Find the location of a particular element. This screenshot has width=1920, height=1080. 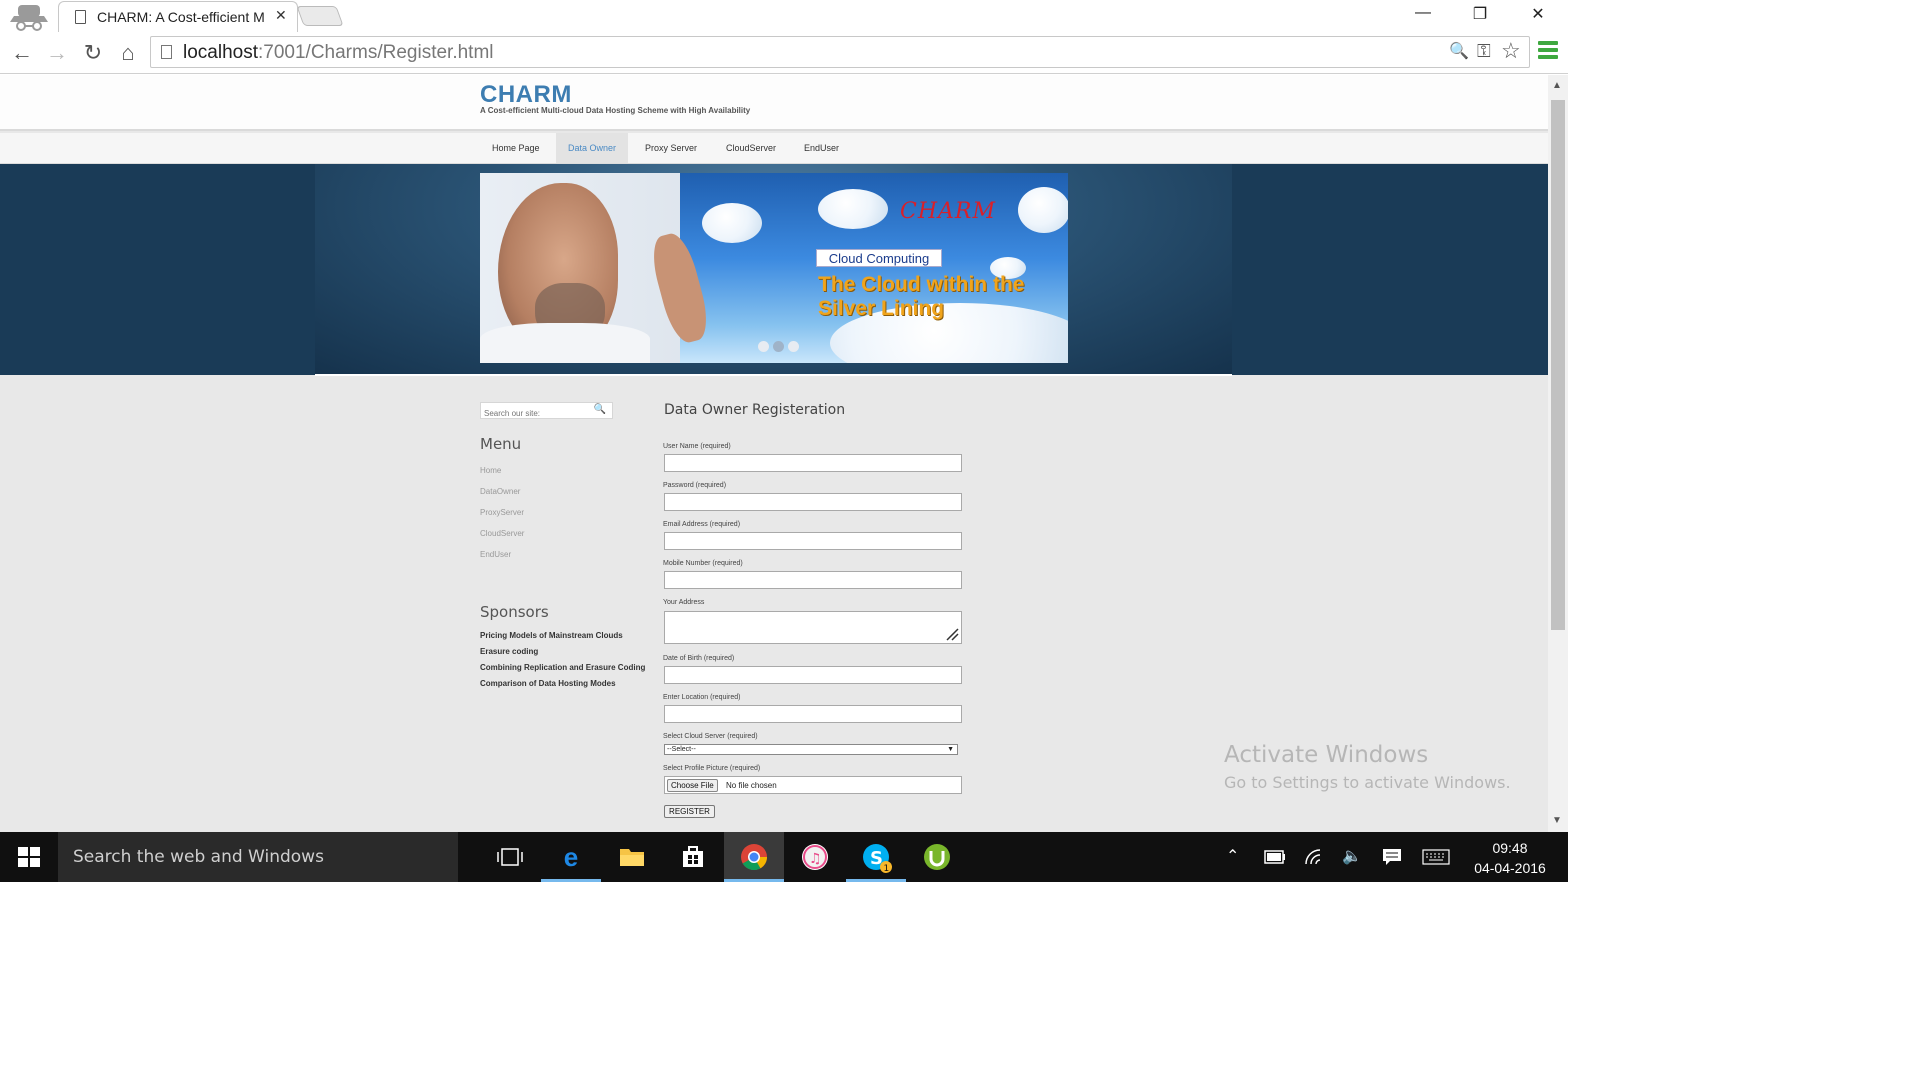

utorrent-app is located at coordinates (937, 857).